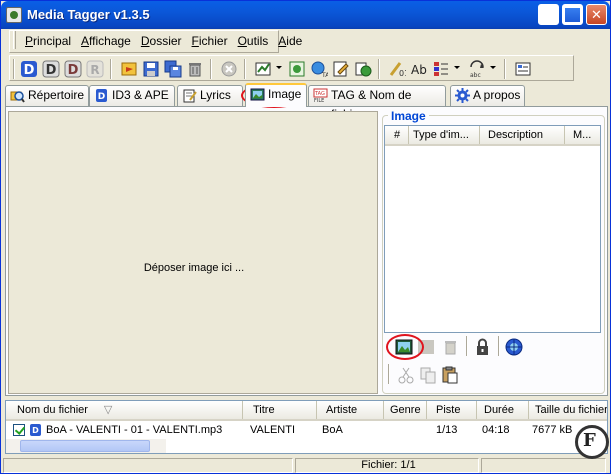 The height and width of the screenshot is (474, 611). What do you see at coordinates (173, 69) in the screenshot?
I see `save-all-icon` at bounding box center [173, 69].